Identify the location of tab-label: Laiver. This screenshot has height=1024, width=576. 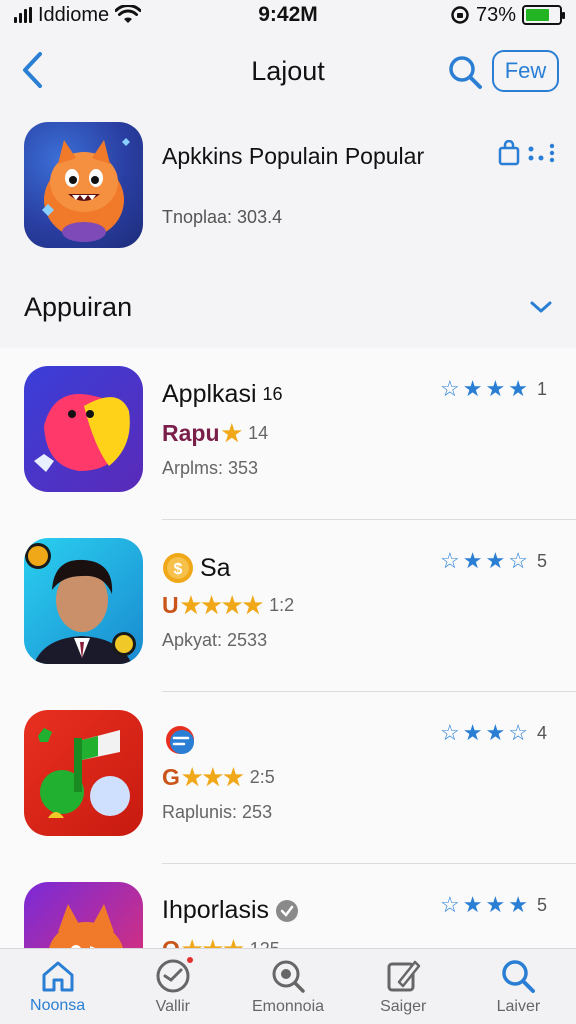
(518, 1006).